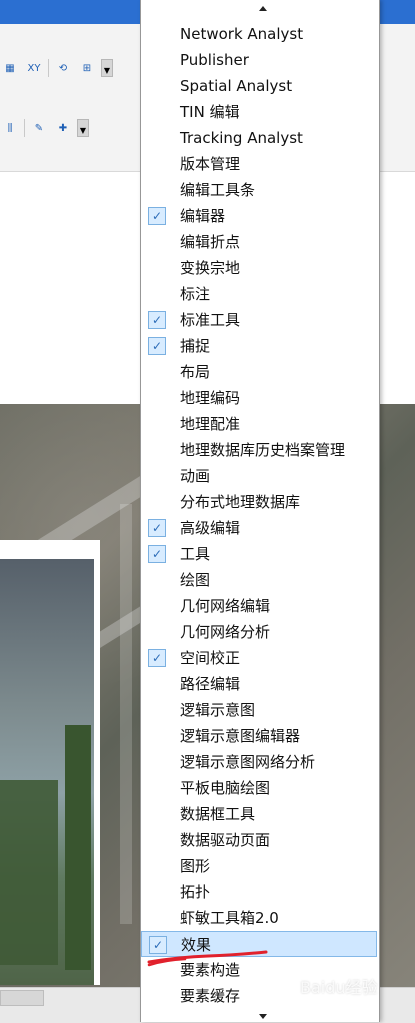  Describe the element at coordinates (210, 398) in the screenshot. I see `menu-item-label: 地理编码` at that location.